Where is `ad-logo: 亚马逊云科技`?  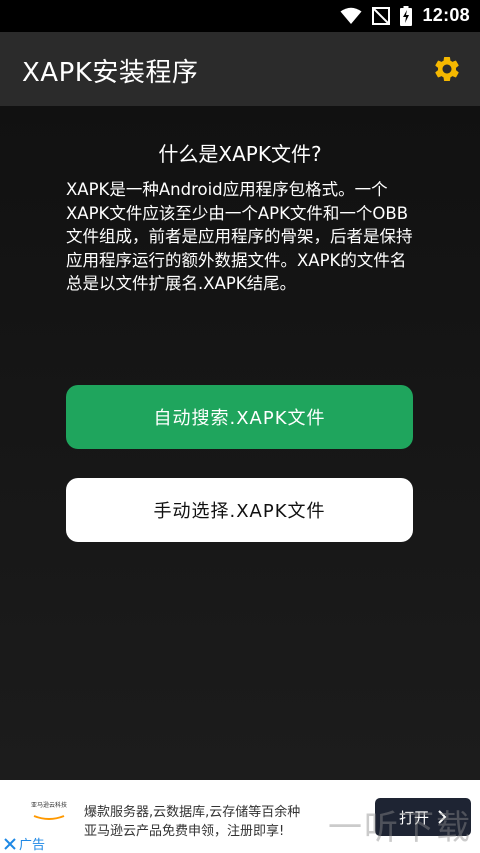 ad-logo: 亚马逊云科技 is located at coordinates (49, 812).